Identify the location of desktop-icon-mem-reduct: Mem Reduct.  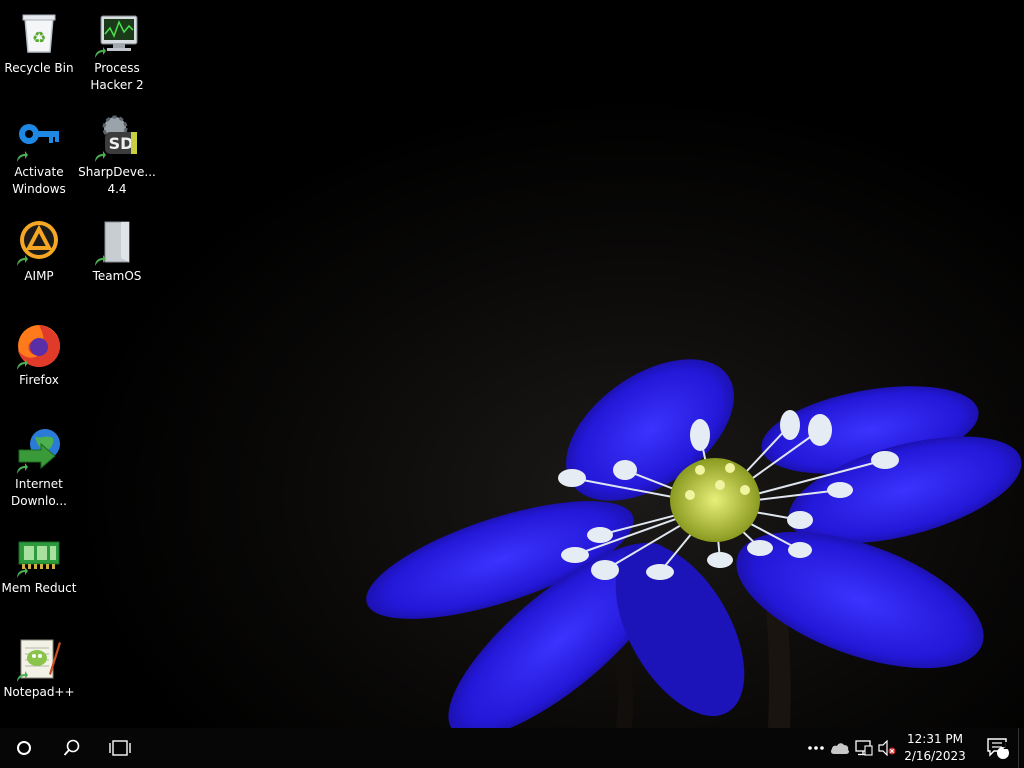
(39, 559).